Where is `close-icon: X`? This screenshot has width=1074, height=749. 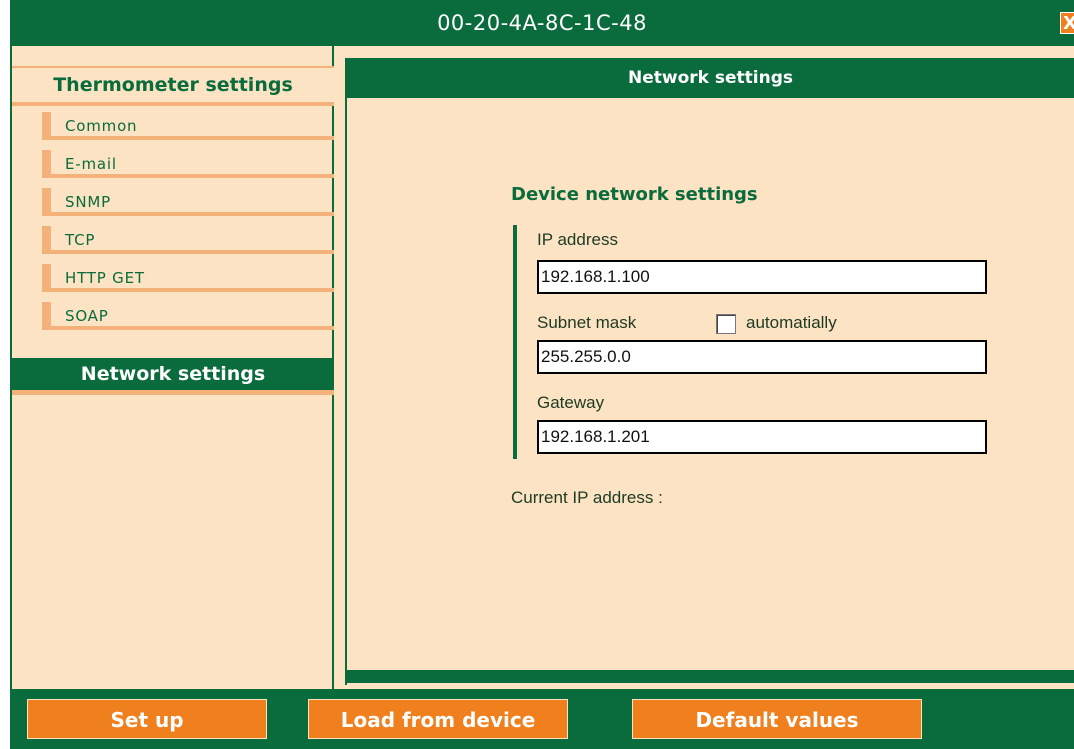 close-icon: X is located at coordinates (1068, 23).